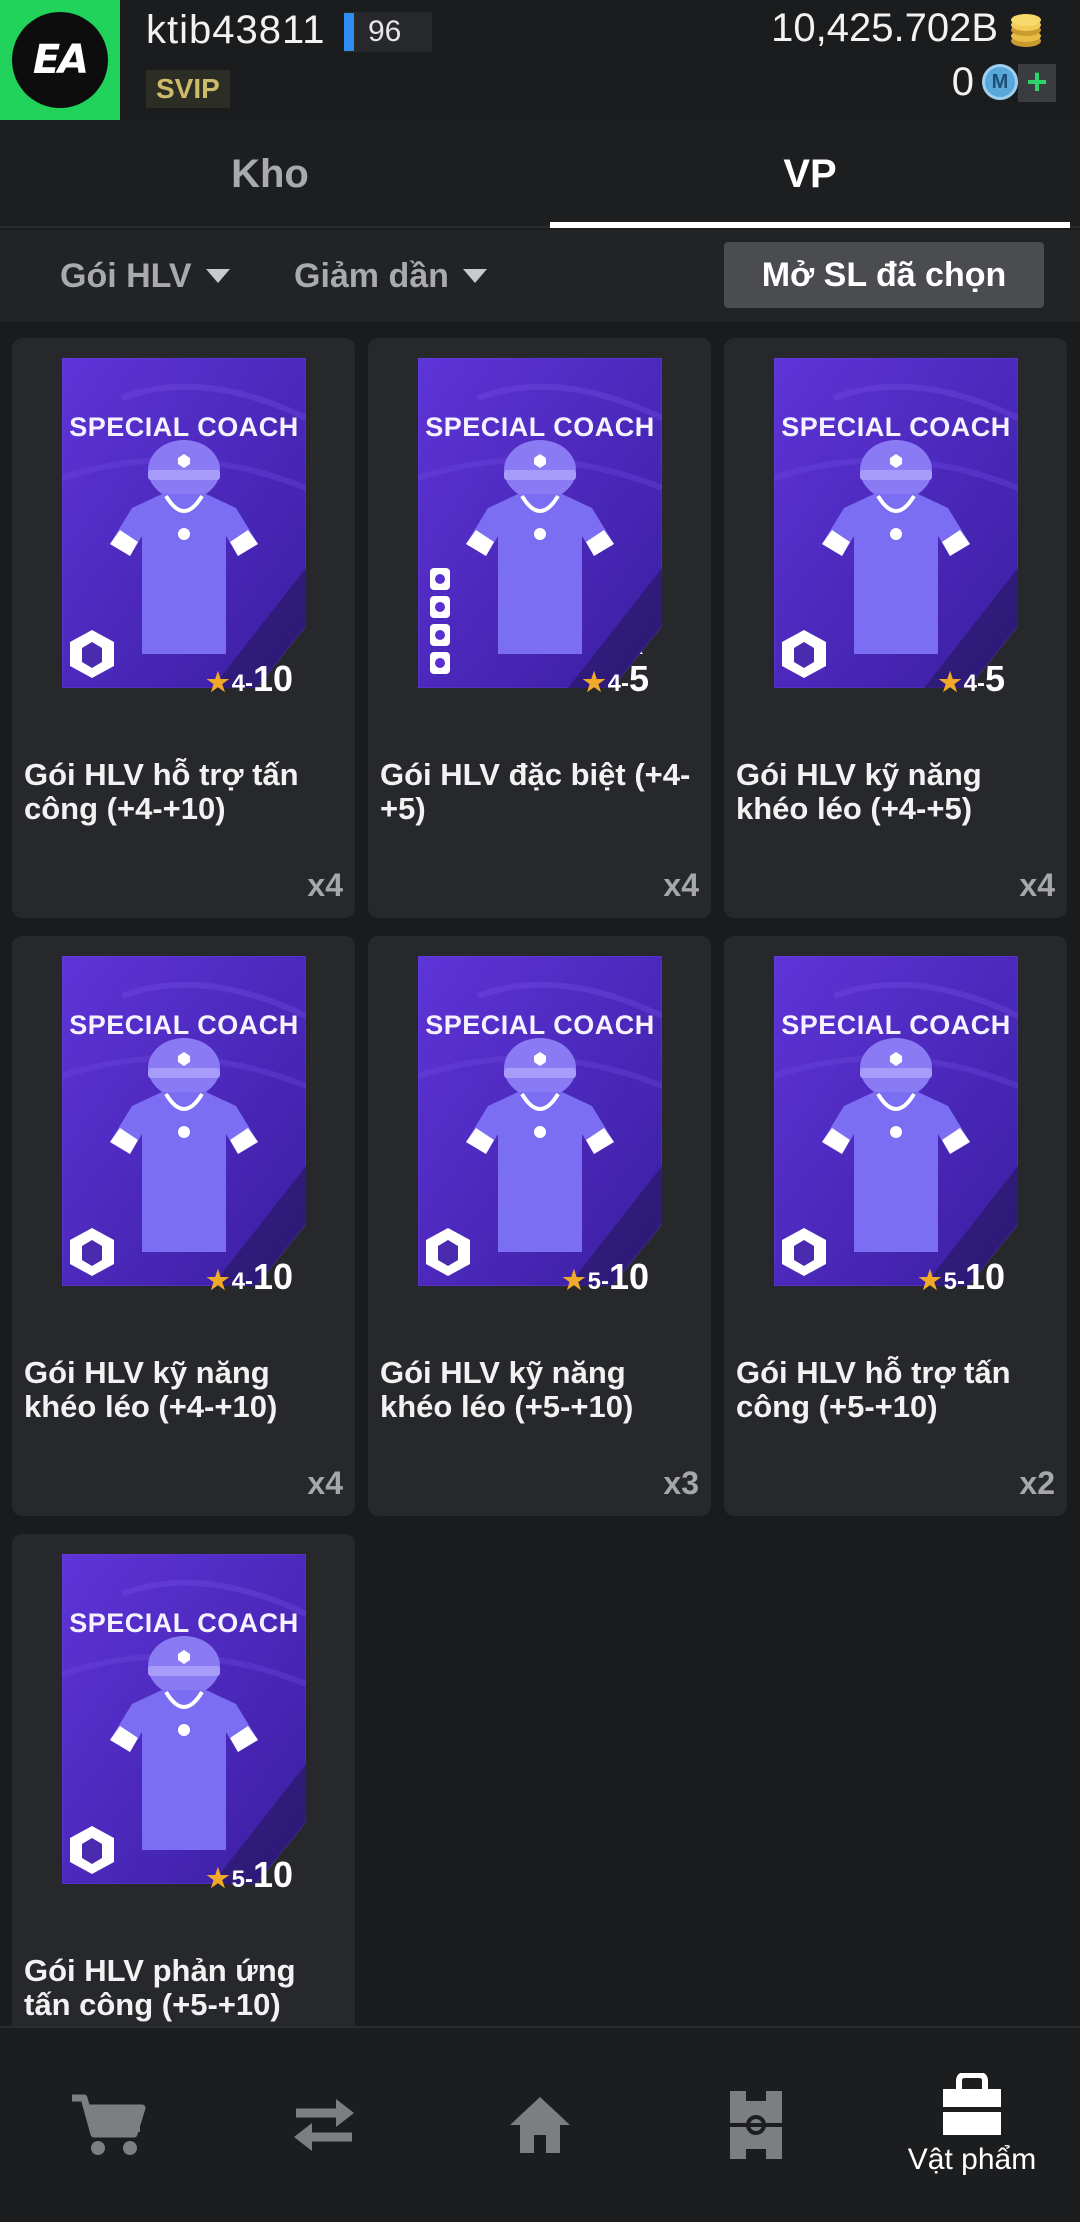 Image resolution: width=1080 pixels, height=2222 pixels. I want to click on item-quantity: x2, so click(1037, 1483).